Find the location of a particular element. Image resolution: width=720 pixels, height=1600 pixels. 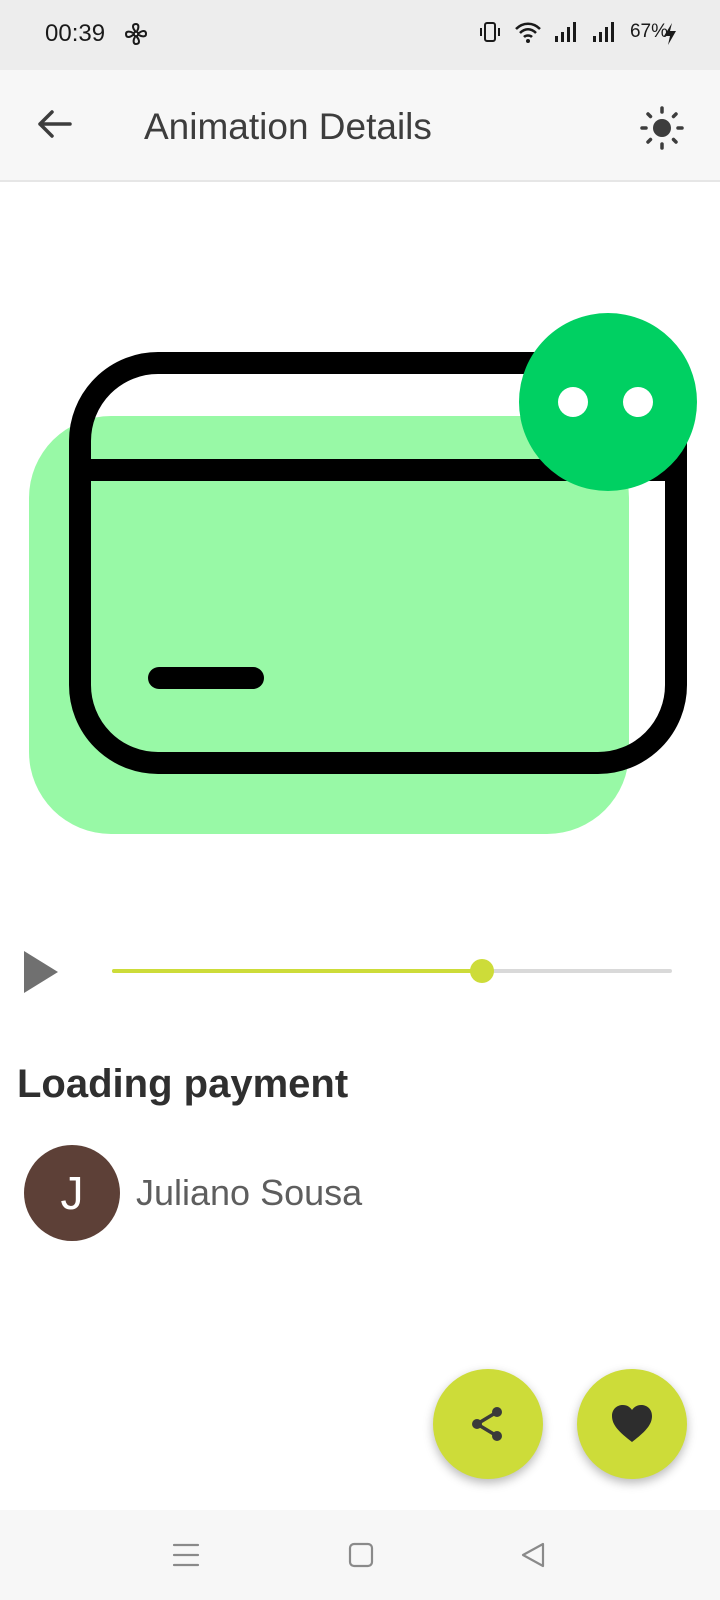

slider-thumb is located at coordinates (481, 971).